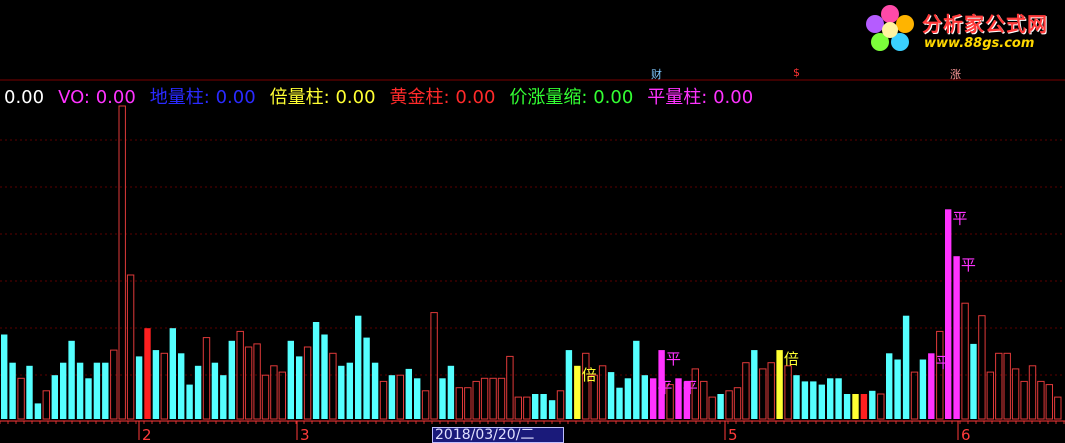 The height and width of the screenshot is (443, 1065). I want to click on legend-label: 价涨量缩:, so click(551, 97).